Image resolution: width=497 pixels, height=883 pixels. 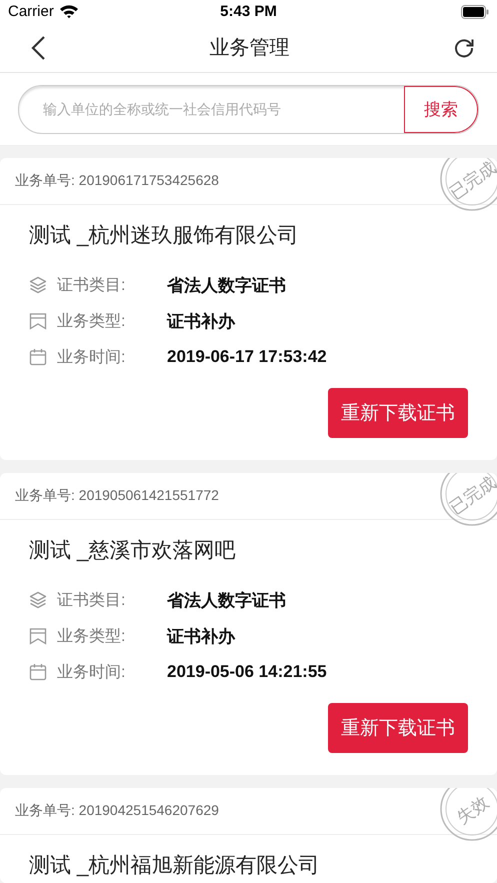 I want to click on back-icon, so click(x=38, y=47).